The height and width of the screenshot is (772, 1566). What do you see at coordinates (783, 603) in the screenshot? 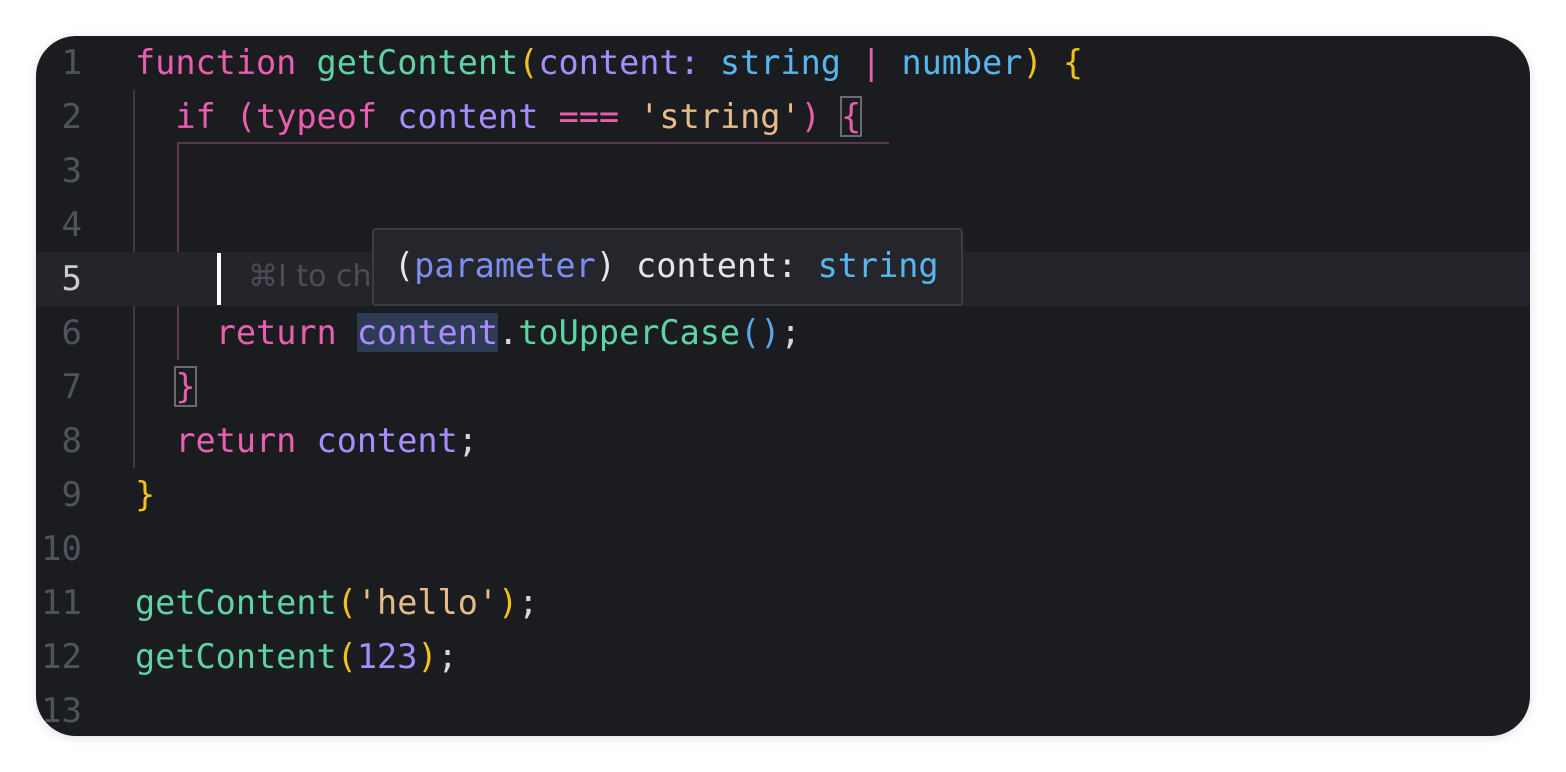
I see `code-line-11: 11 getContent('hello');` at bounding box center [783, 603].